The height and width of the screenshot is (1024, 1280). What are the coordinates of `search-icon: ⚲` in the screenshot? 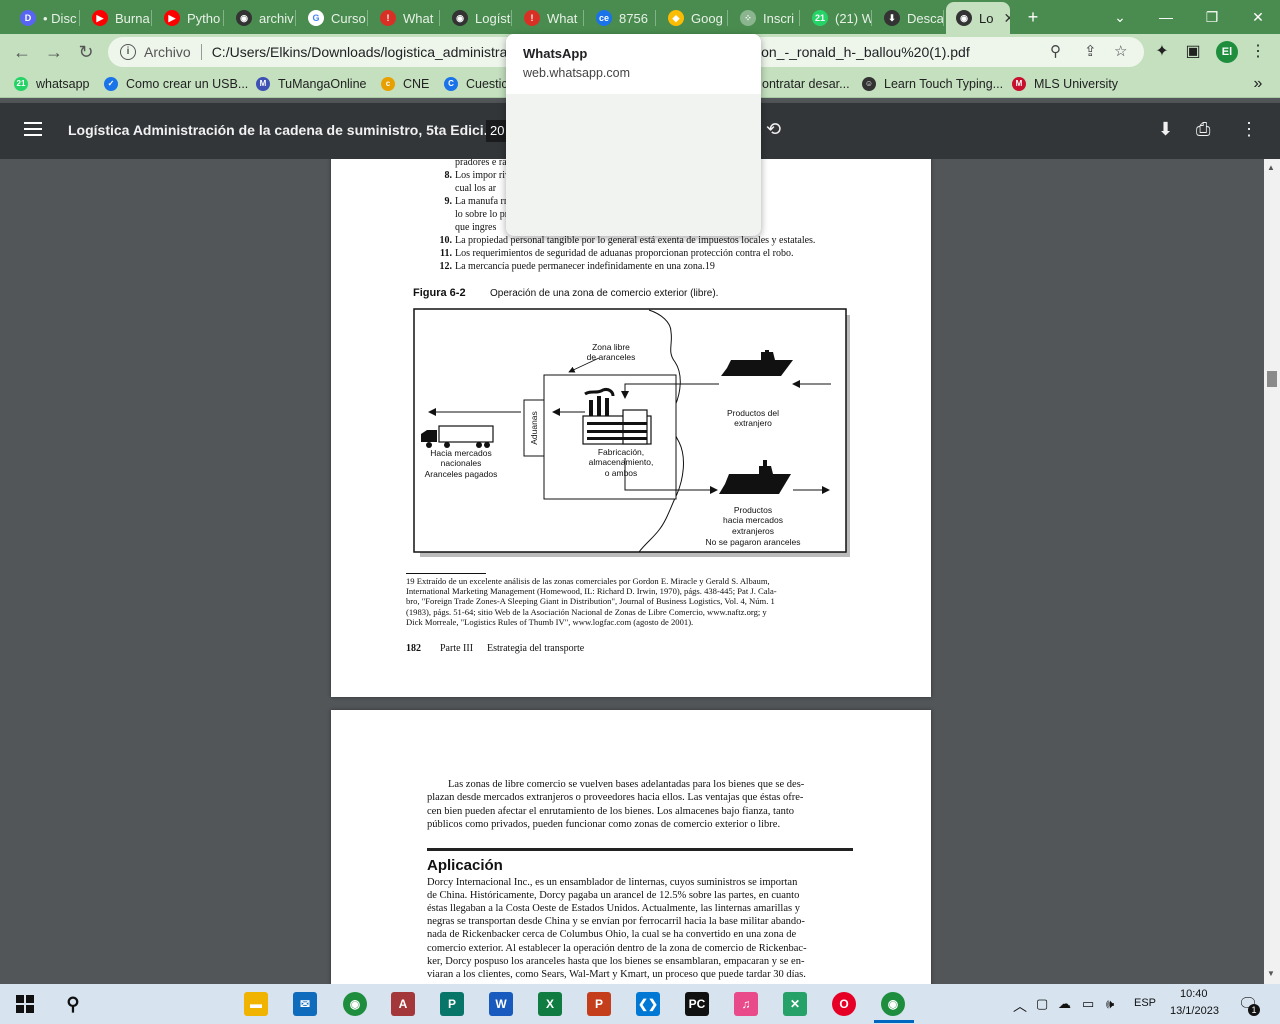 It's located at (73, 1004).